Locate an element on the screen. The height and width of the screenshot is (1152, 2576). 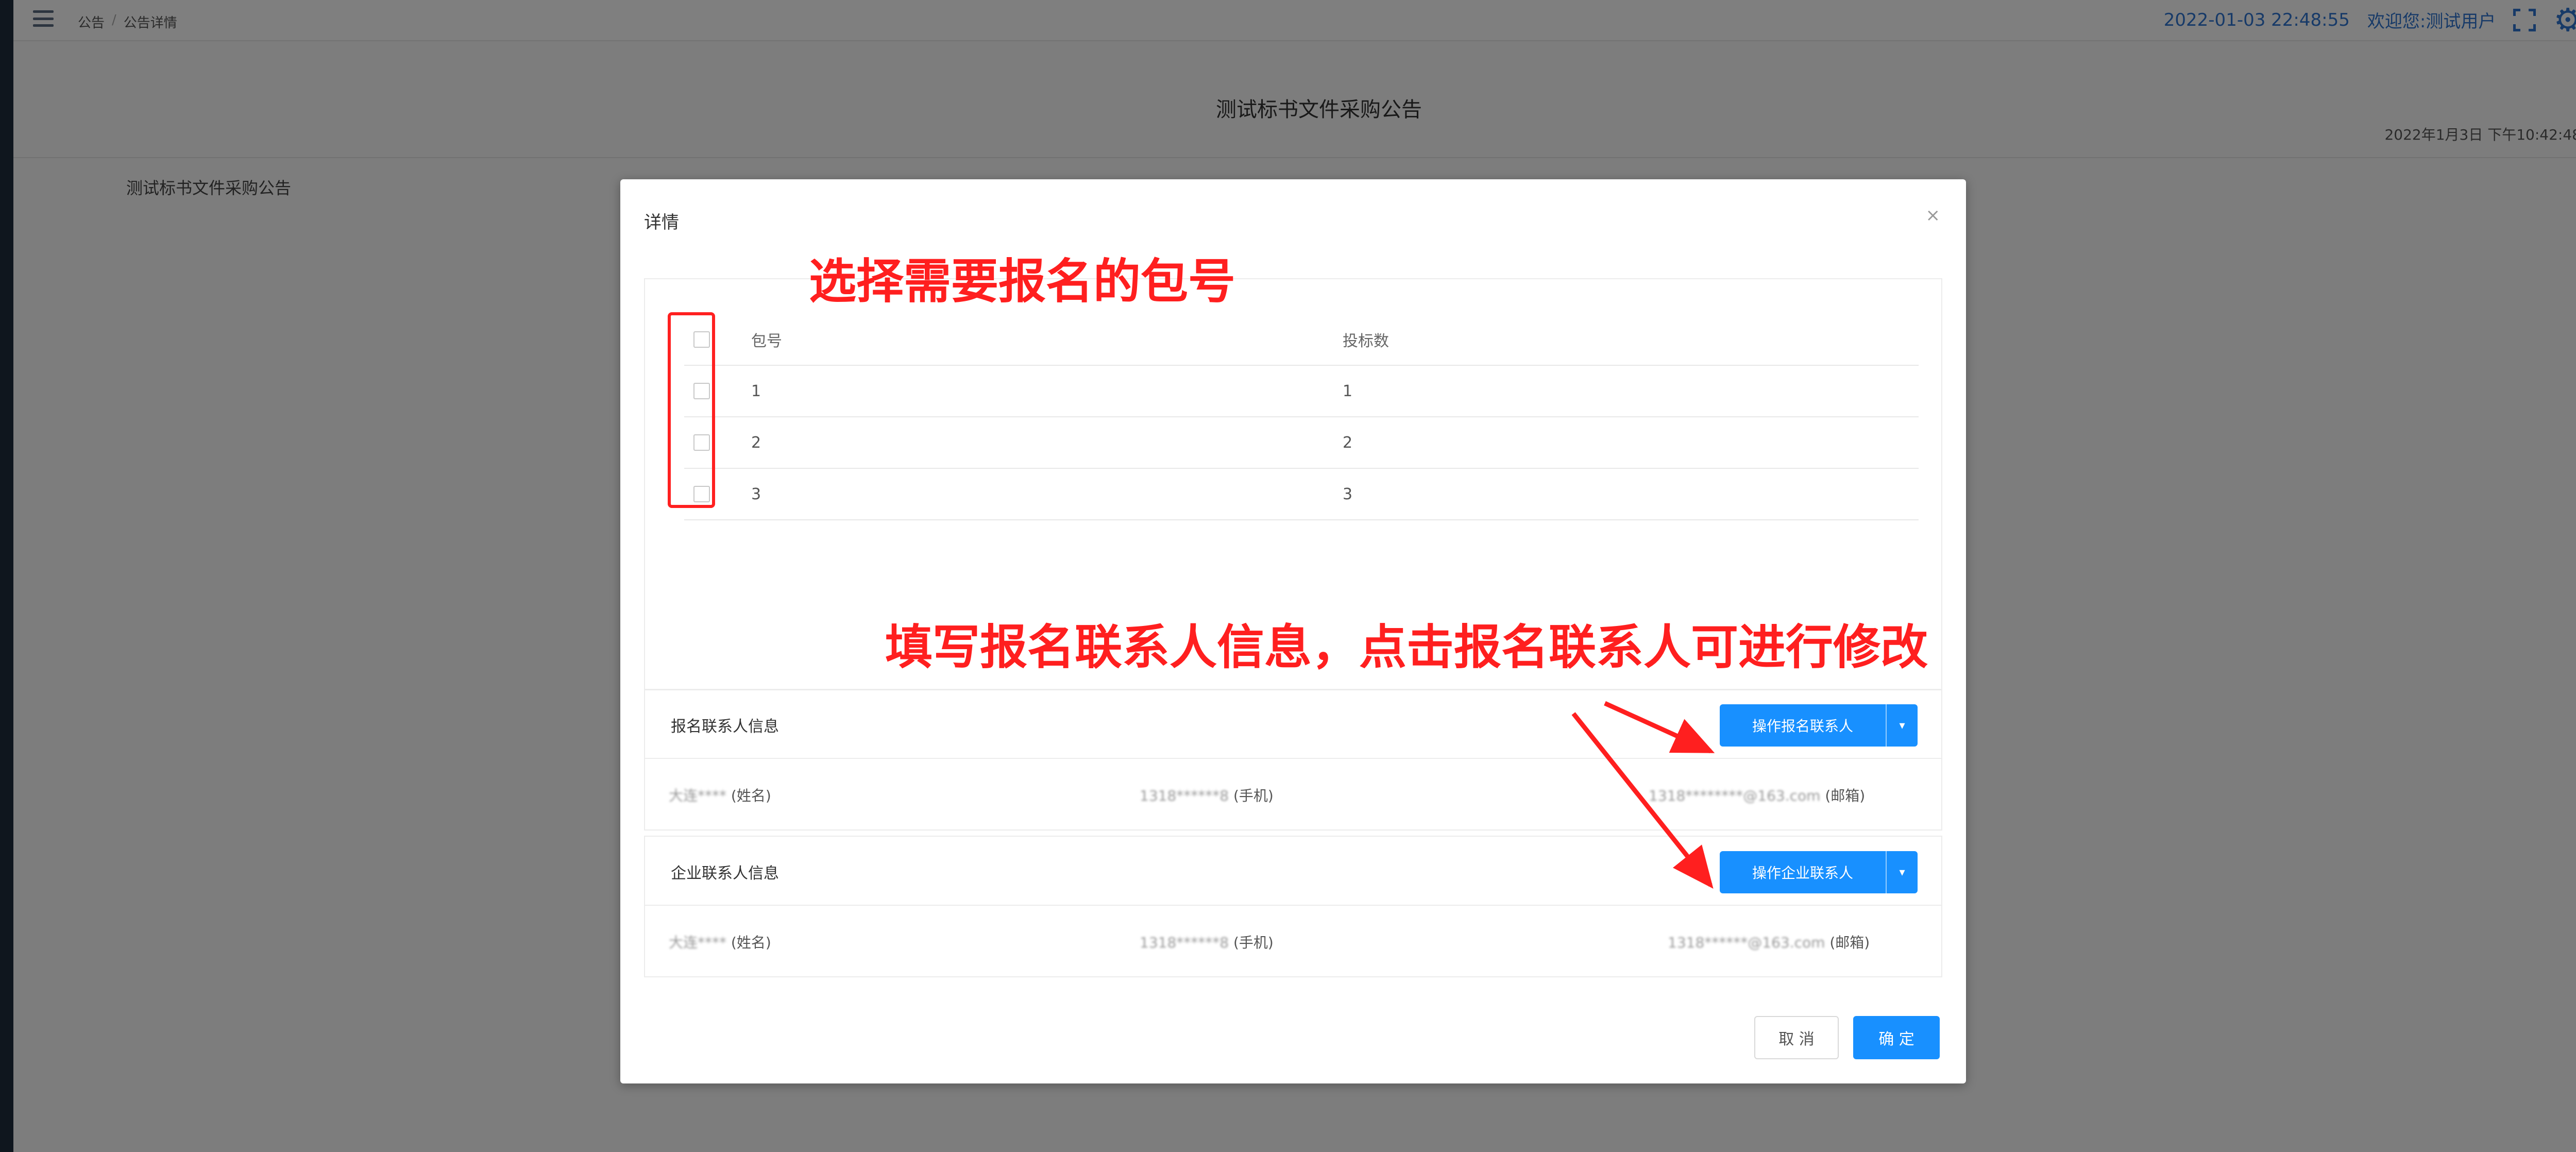
arrow-to-company-contact is located at coordinates (1642, 801).